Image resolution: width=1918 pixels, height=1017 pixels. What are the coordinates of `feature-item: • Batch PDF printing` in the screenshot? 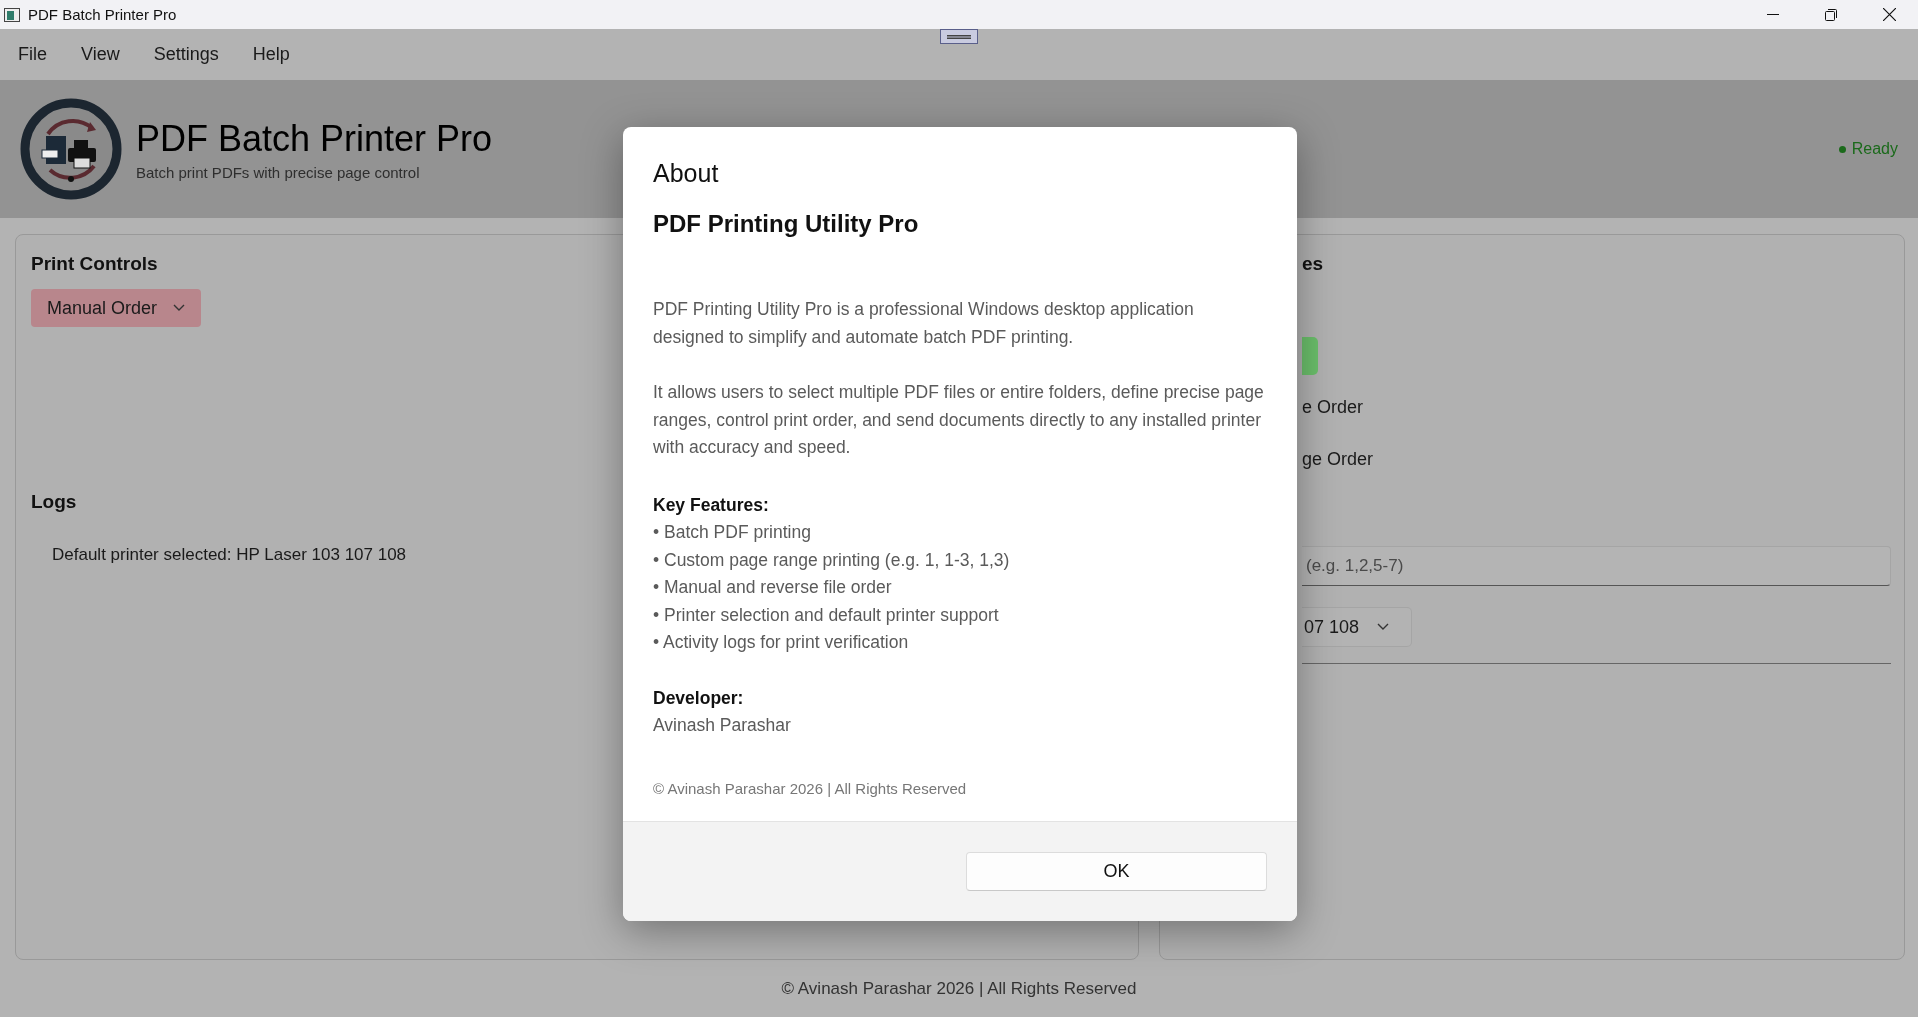 It's located at (732, 532).